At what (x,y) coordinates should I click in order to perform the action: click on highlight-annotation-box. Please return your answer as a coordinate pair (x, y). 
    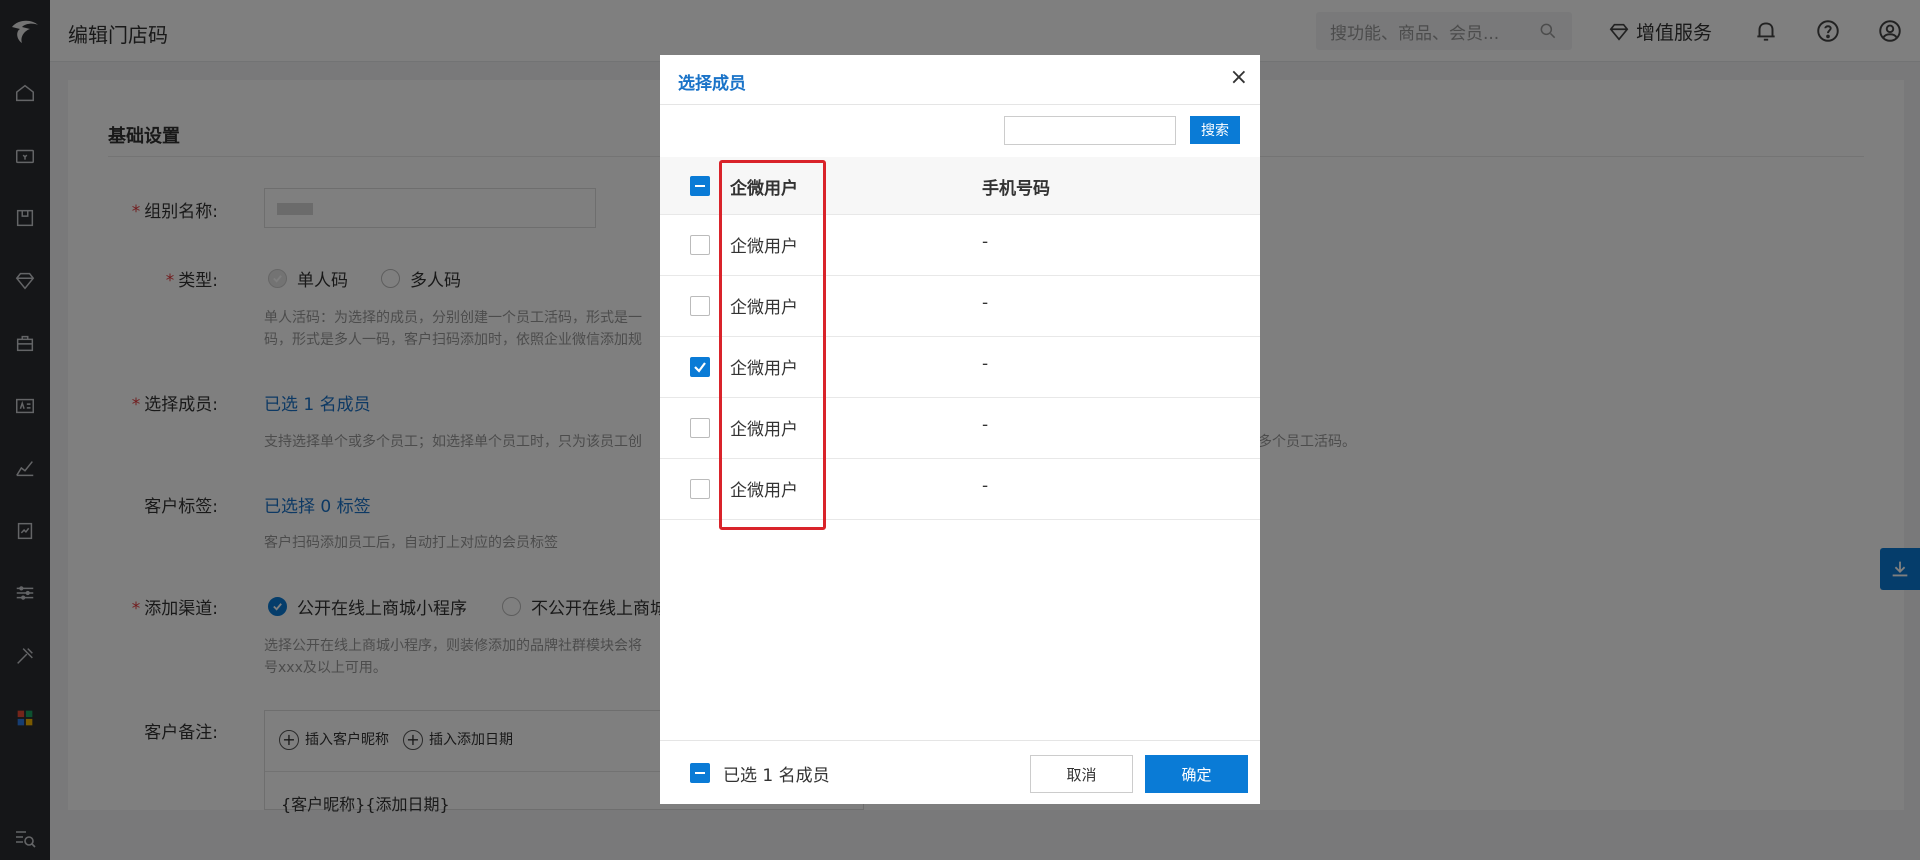
    Looking at the image, I should click on (772, 345).